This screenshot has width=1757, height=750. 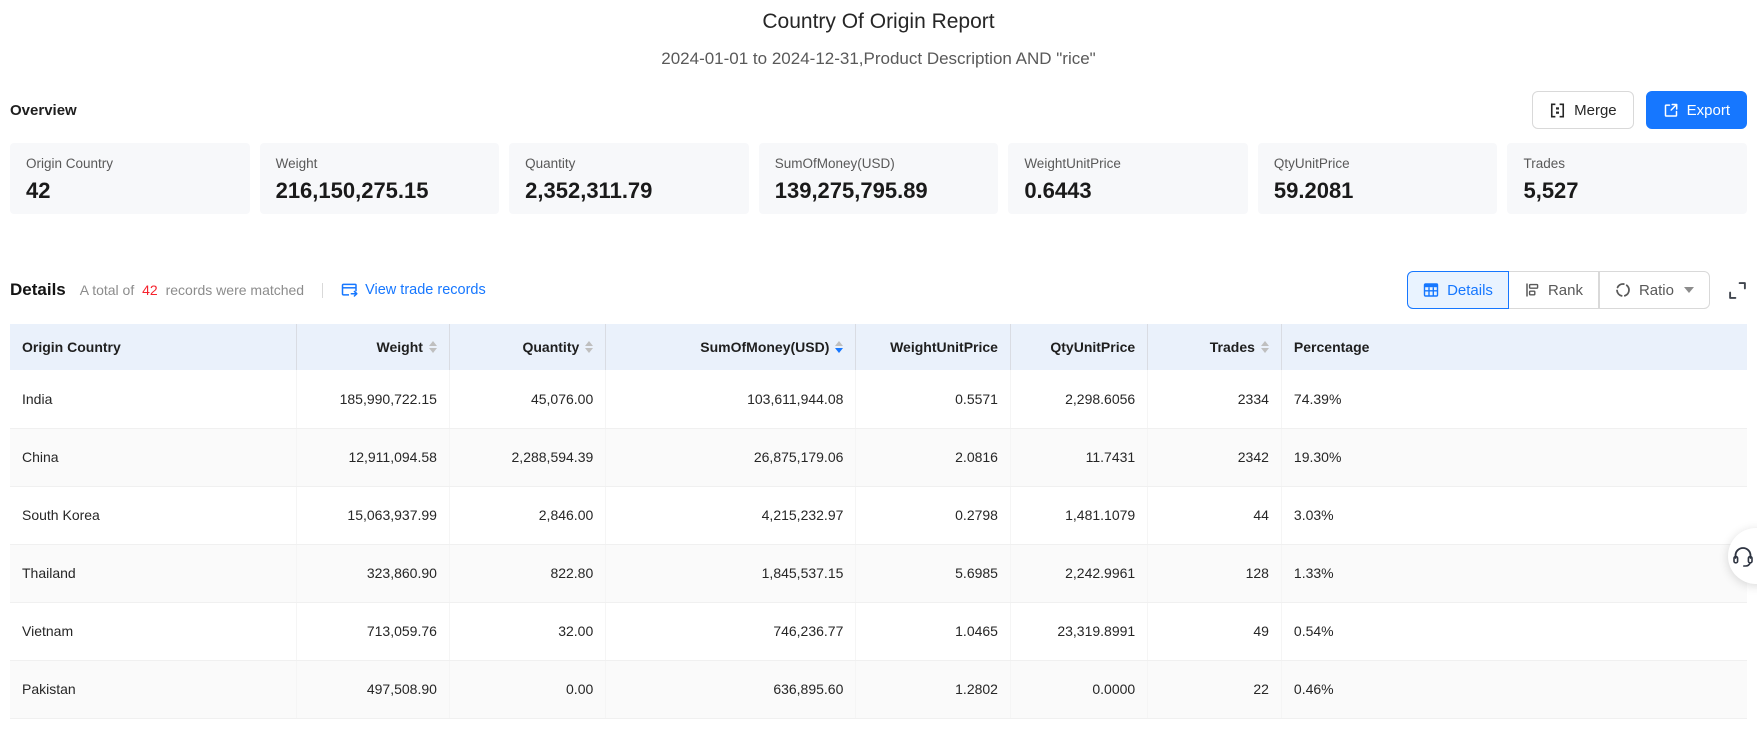 What do you see at coordinates (373, 573) in the screenshot?
I see `table-cell: 323,860.90` at bounding box center [373, 573].